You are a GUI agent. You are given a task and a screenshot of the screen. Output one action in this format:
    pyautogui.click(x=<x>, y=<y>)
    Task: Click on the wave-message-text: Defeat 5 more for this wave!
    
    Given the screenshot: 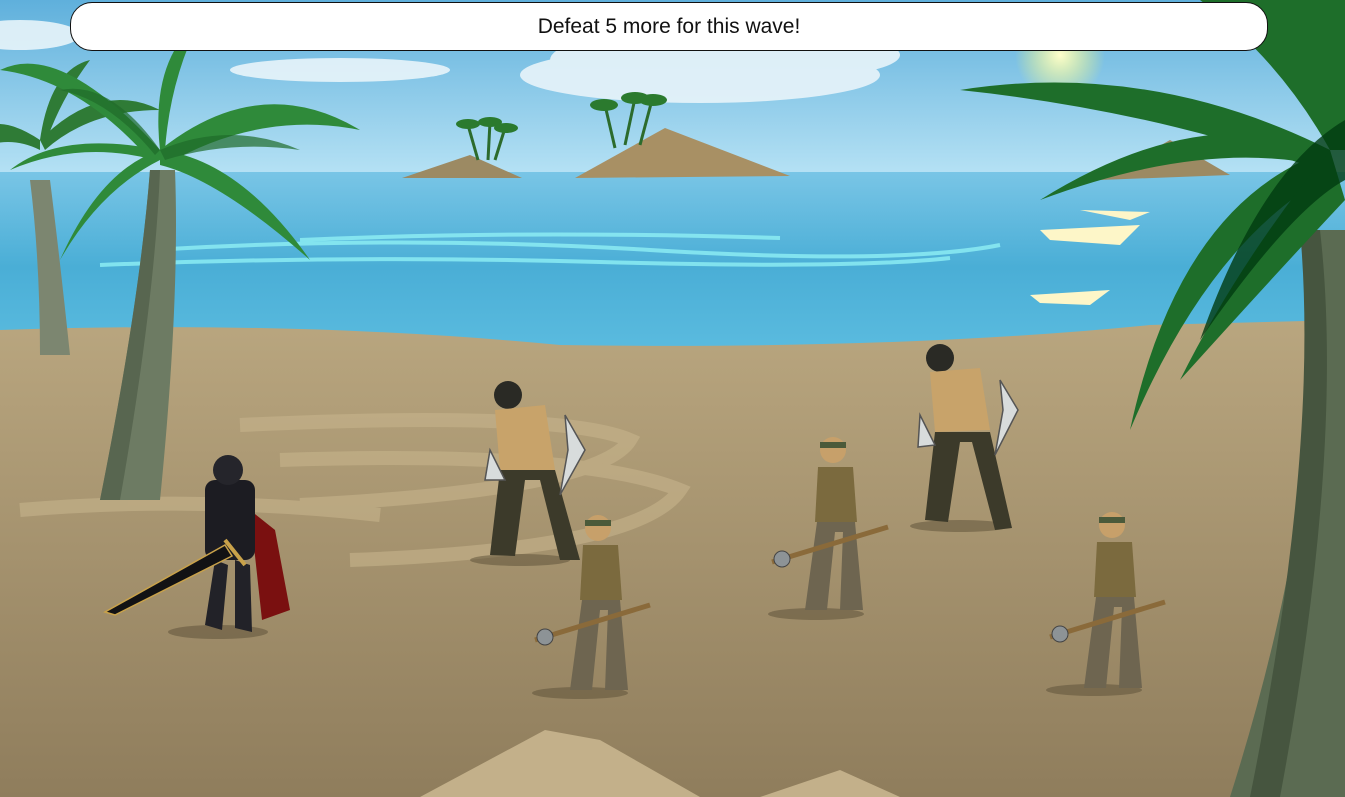 What is the action you would take?
    pyautogui.click(x=669, y=26)
    